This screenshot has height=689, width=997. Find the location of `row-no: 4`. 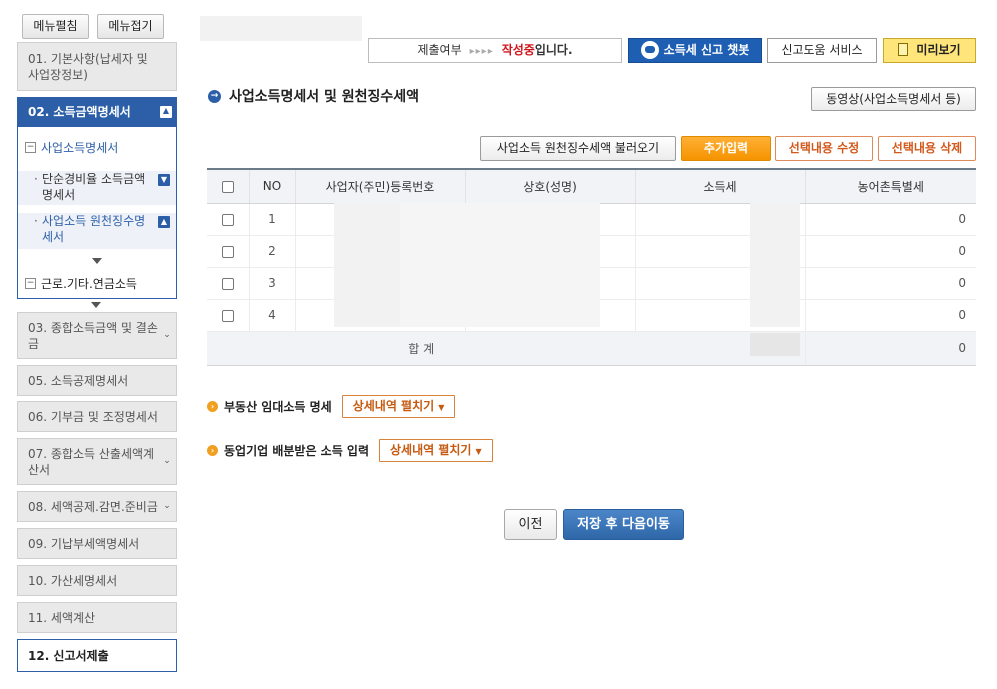

row-no: 4 is located at coordinates (271, 315).